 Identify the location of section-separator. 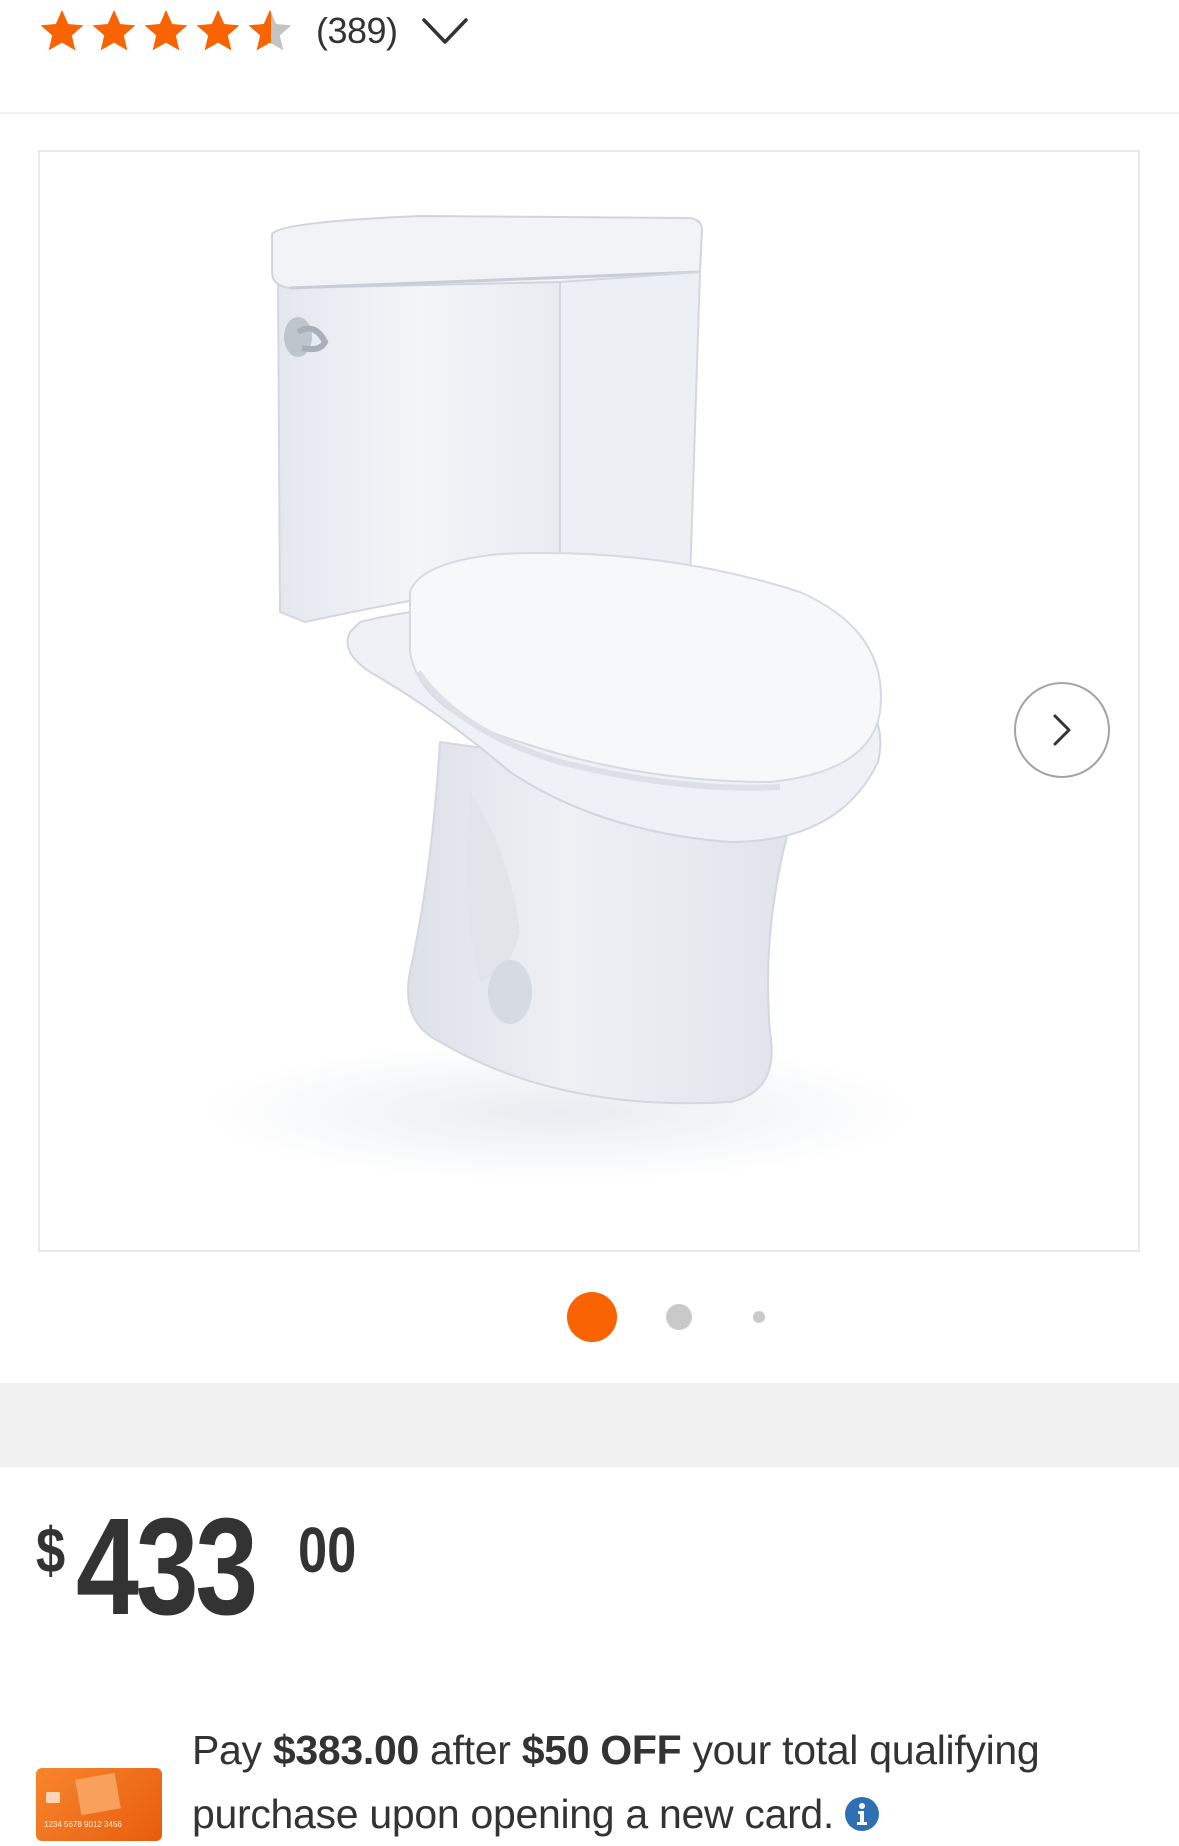
(589, 1425).